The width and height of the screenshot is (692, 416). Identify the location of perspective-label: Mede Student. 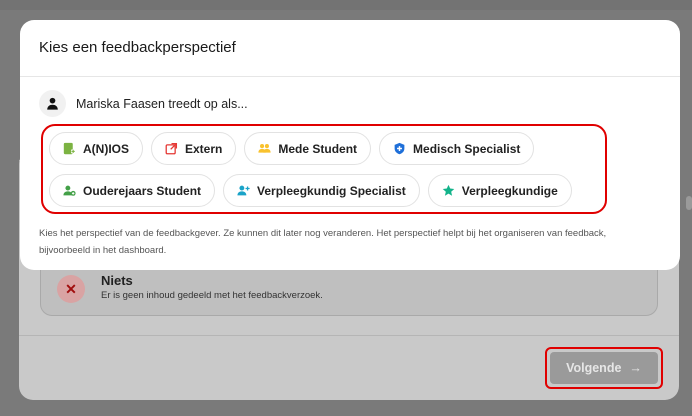
(318, 148).